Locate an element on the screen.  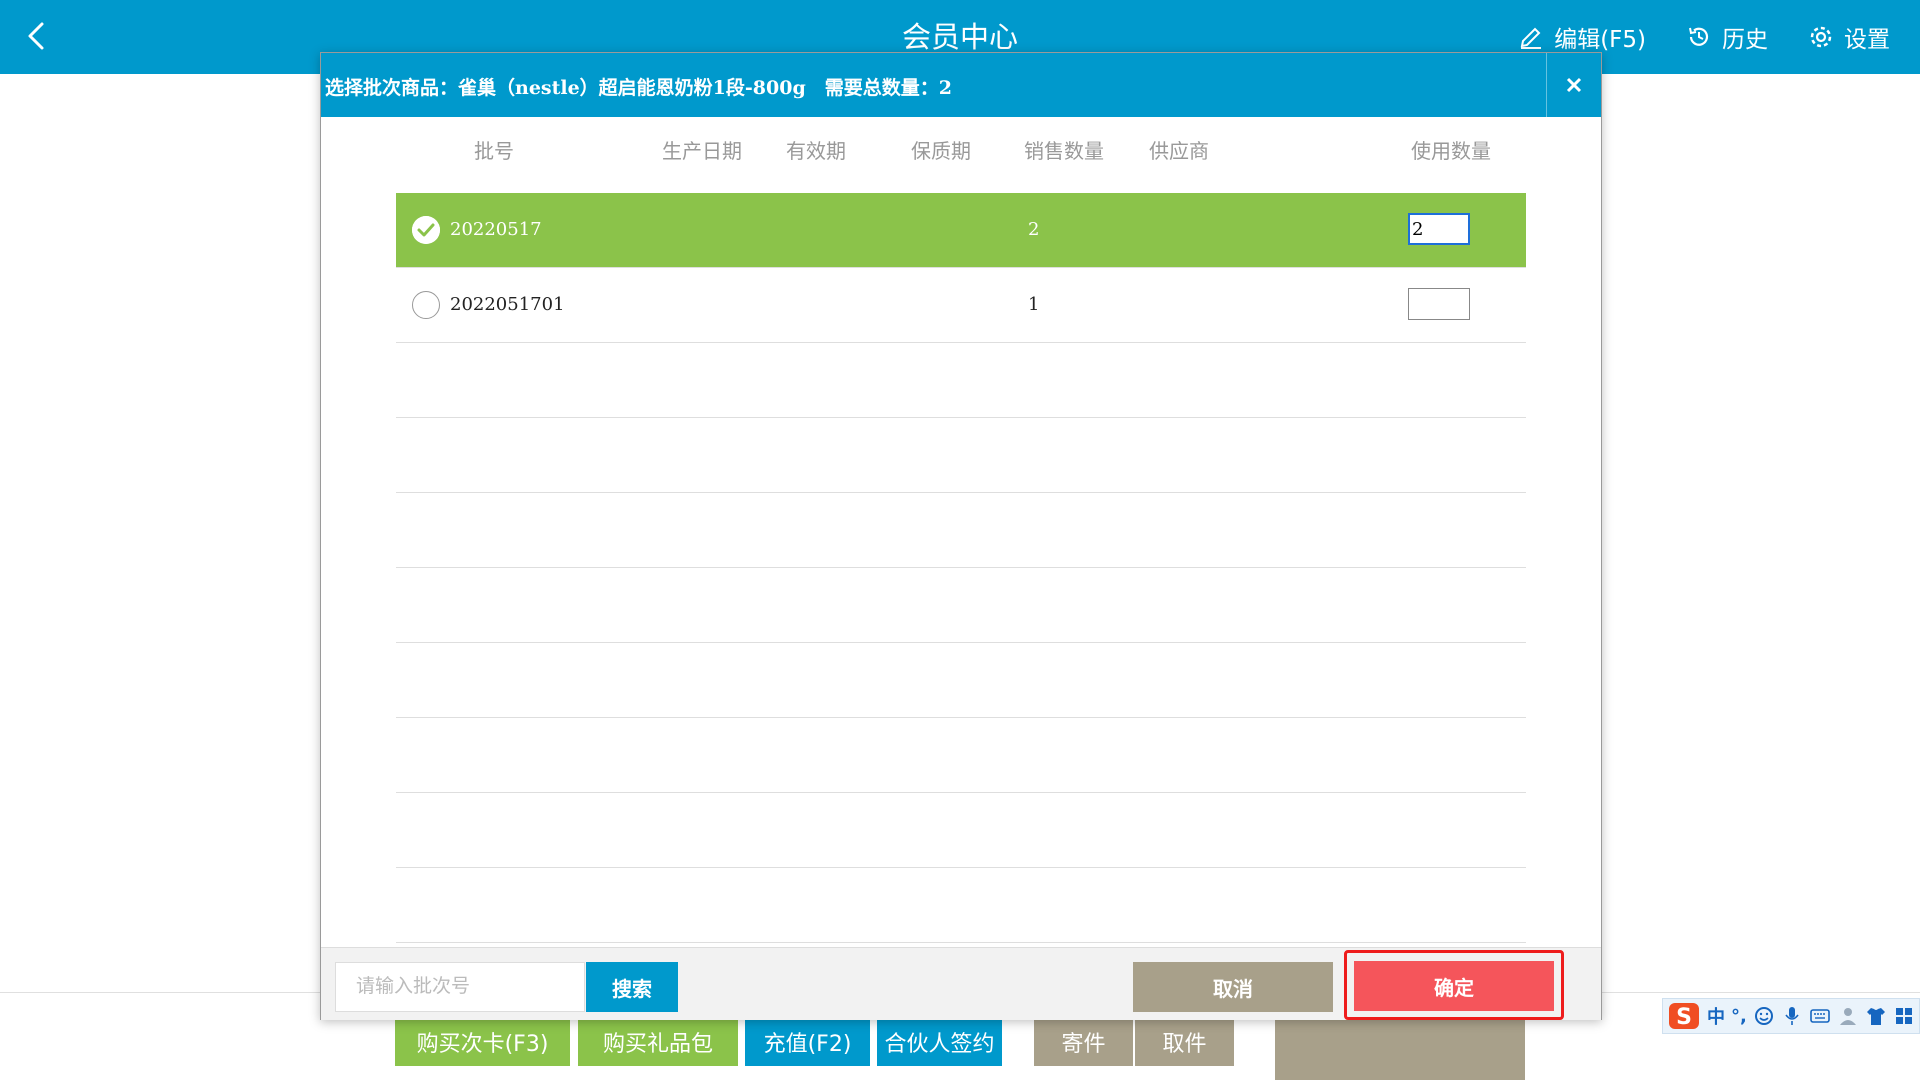
history-button: 历史 is located at coordinates (1727, 37).